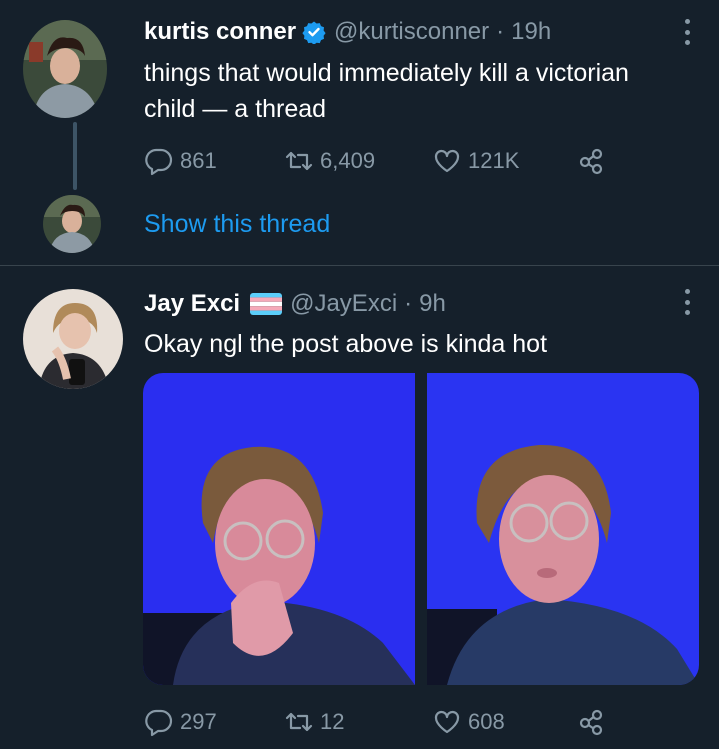 This screenshot has width=719, height=749. I want to click on timestamp: 19h, so click(531, 32).